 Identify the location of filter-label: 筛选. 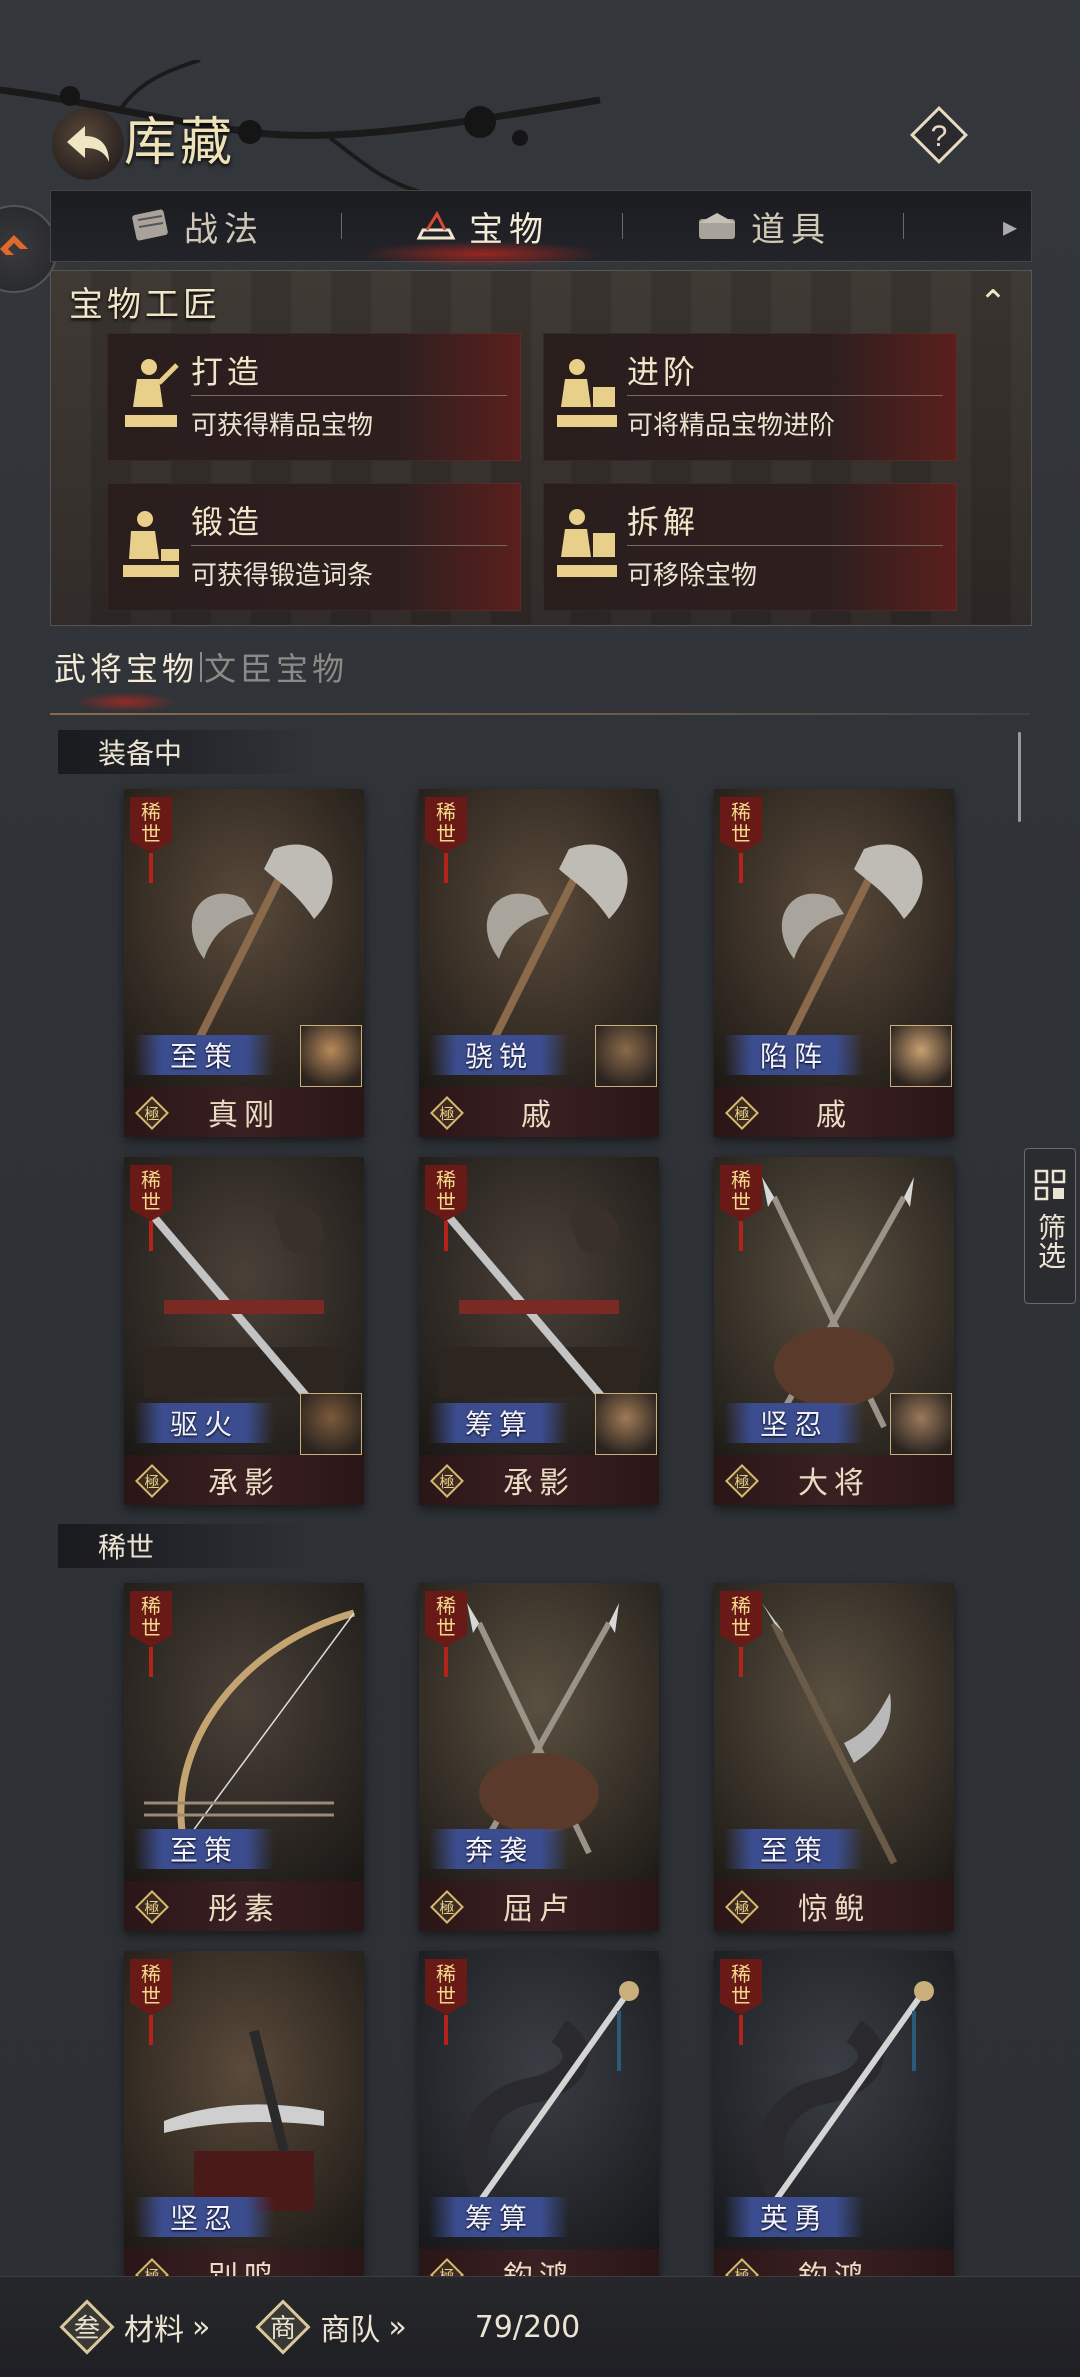
(1050, 1241).